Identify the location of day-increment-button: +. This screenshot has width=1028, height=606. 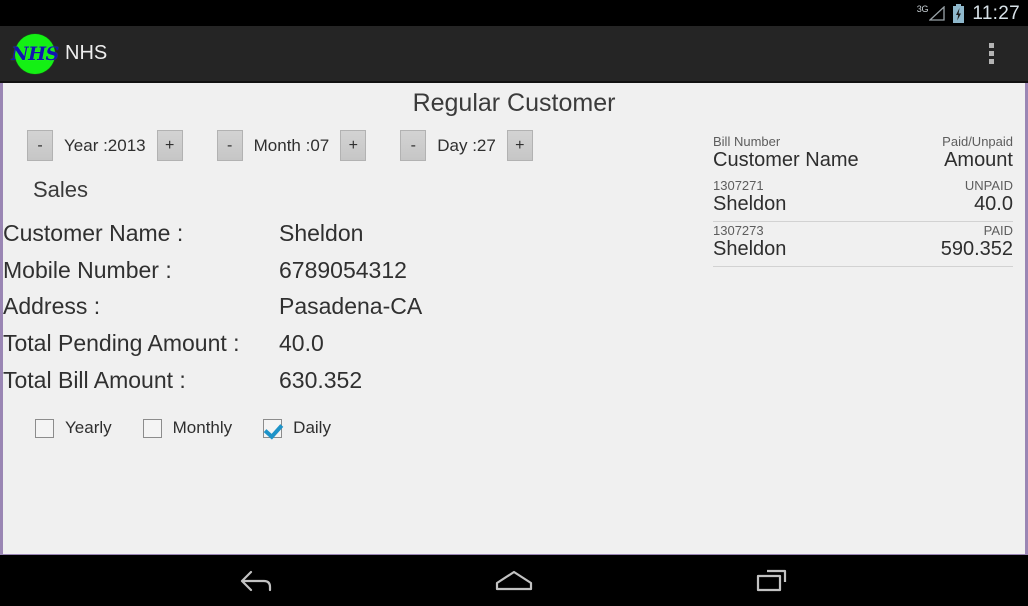
(519, 145).